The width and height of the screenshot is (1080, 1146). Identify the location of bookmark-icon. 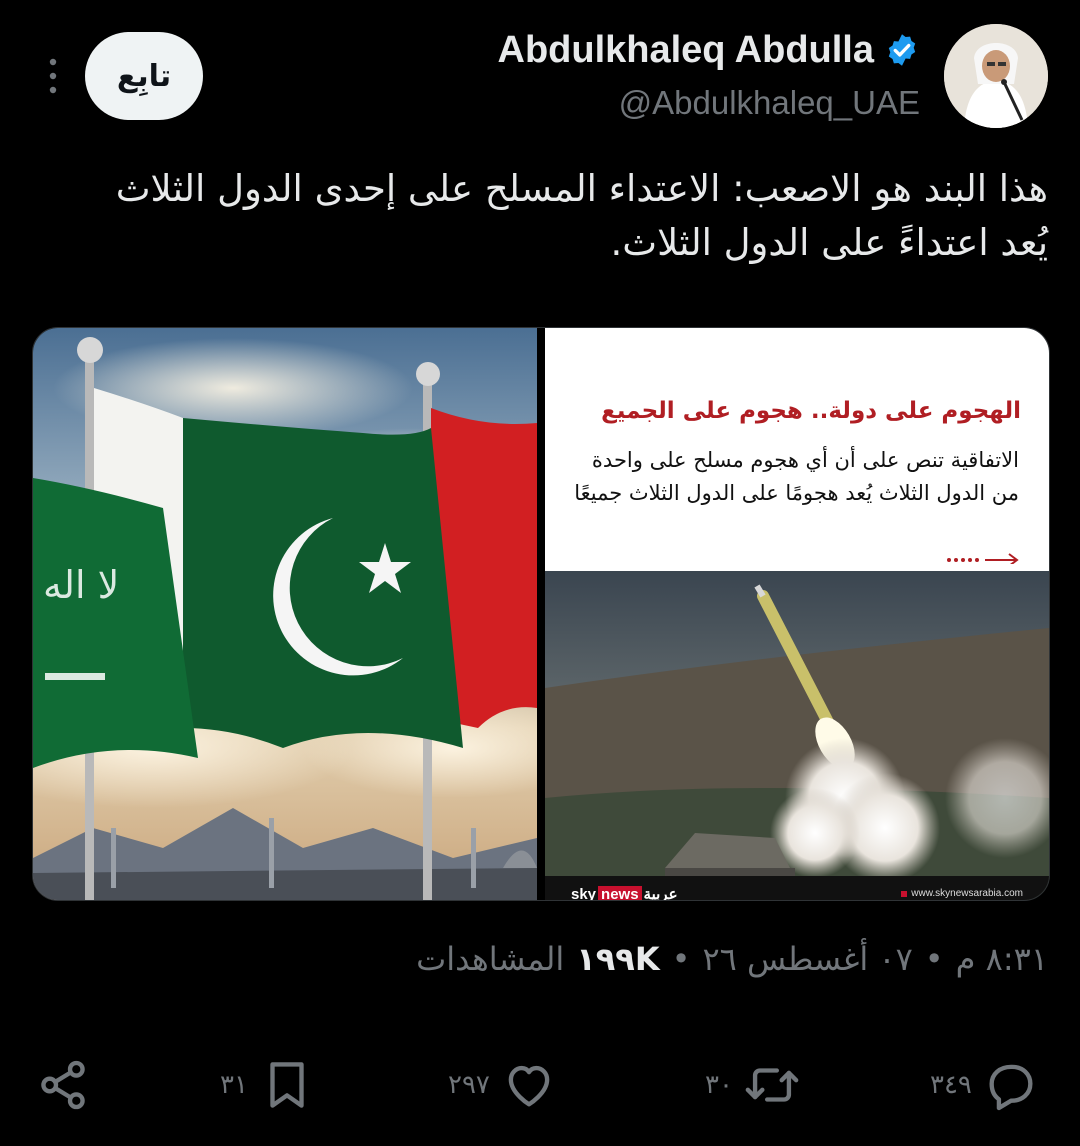
(287, 1085).